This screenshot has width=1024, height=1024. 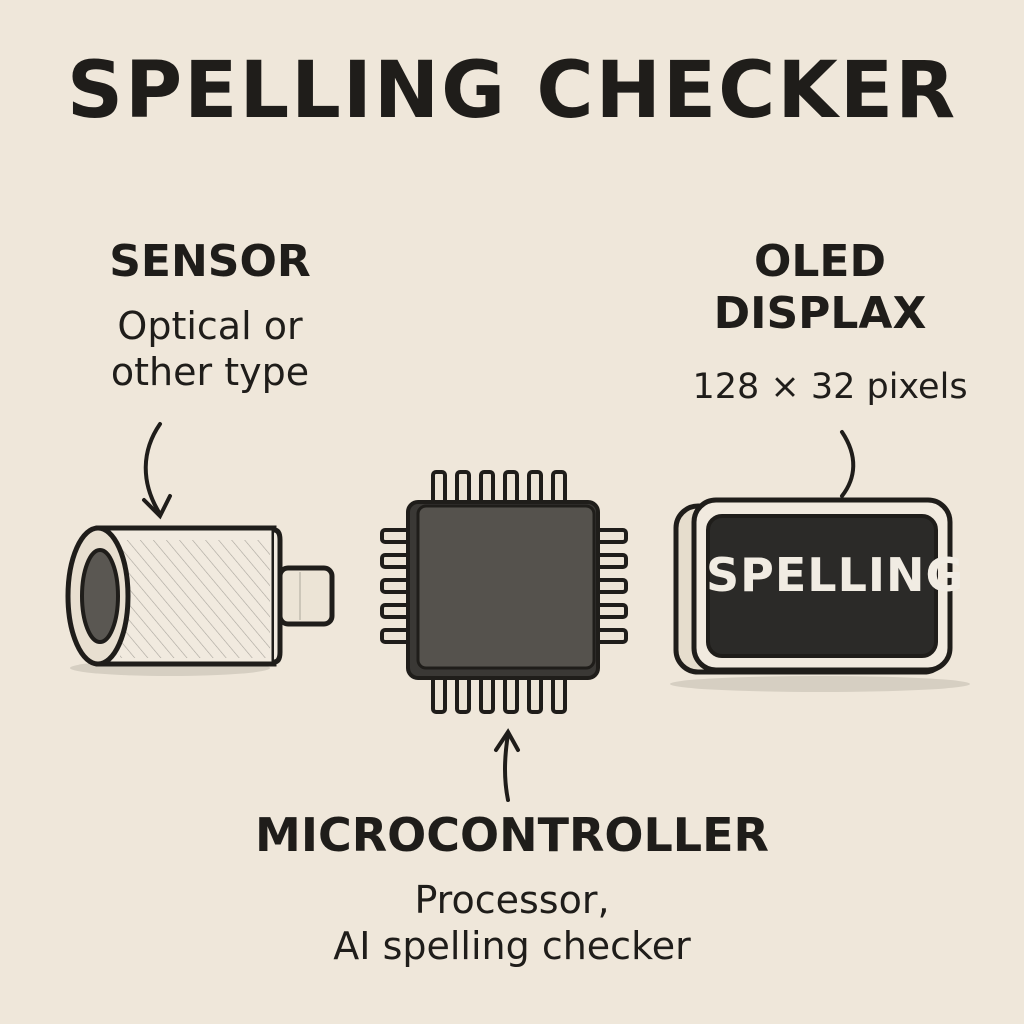 I want to click on oled-screen-text: SPELLING, so click(x=835, y=575).